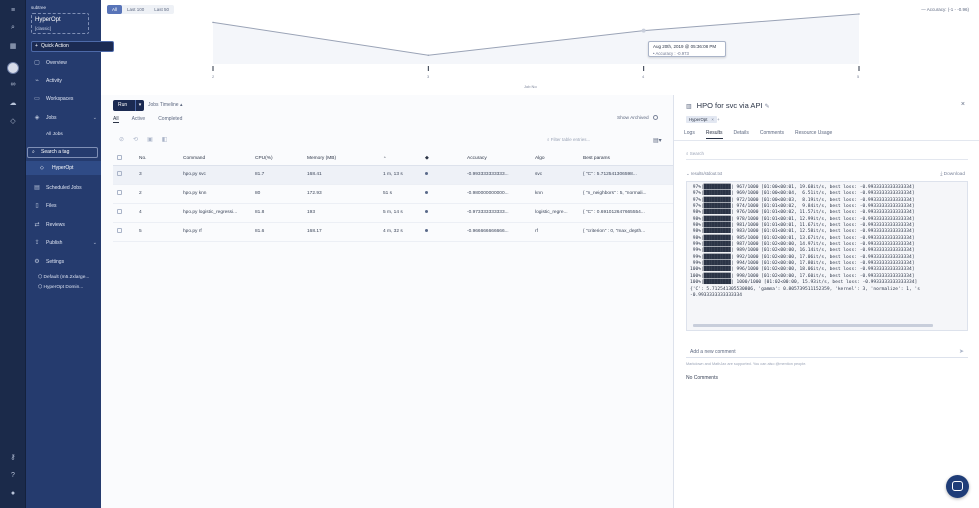 The image size is (979, 508). What do you see at coordinates (813, 134) in the screenshot?
I see `tab-resource-usage: Resource Usage` at bounding box center [813, 134].